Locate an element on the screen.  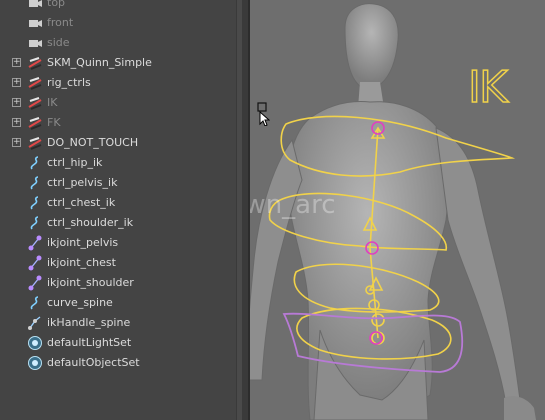
outliner-item: + FK is located at coordinates (118, 123).